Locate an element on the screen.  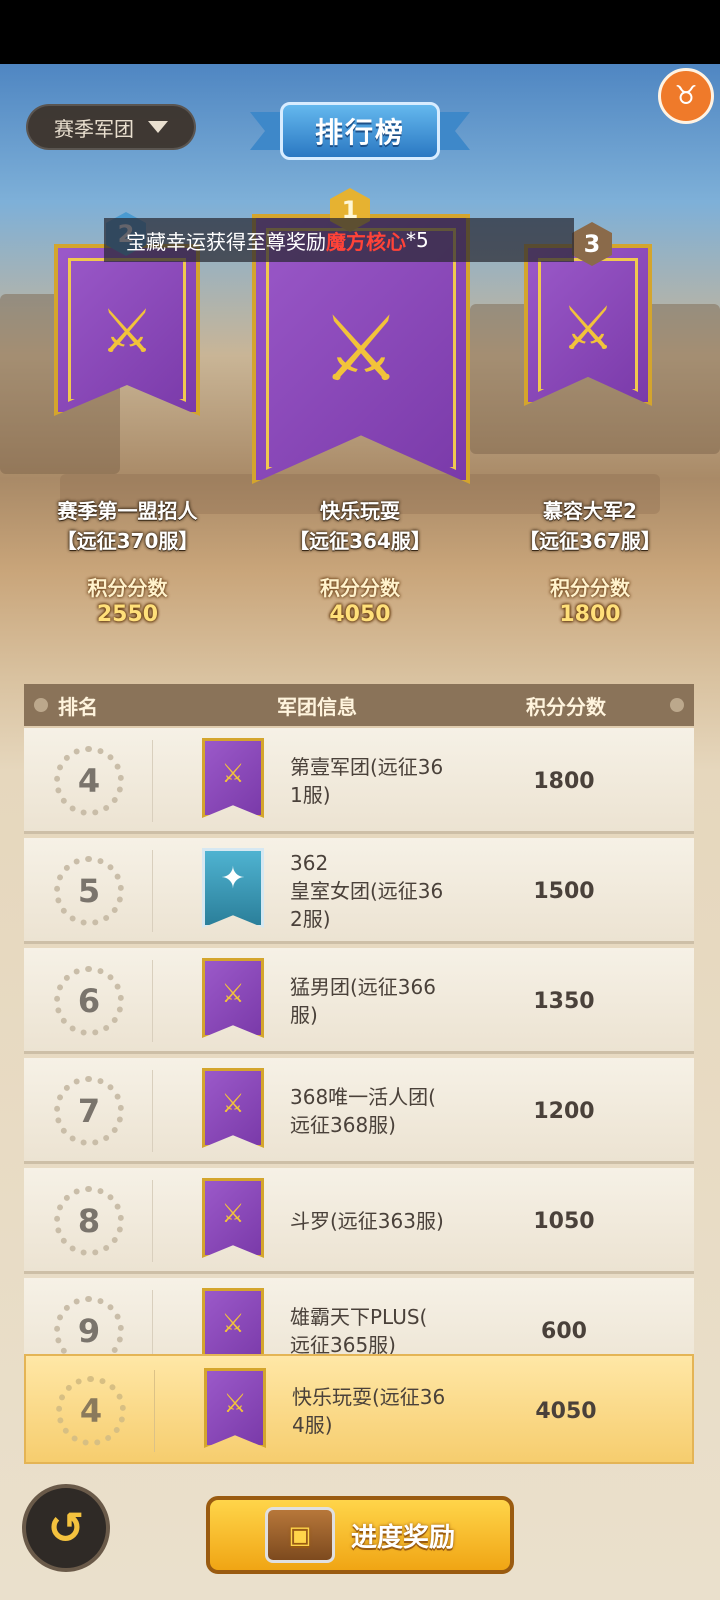
notice-text: 宝藏幸运获得至尊奖励 is located at coordinates (226, 241).